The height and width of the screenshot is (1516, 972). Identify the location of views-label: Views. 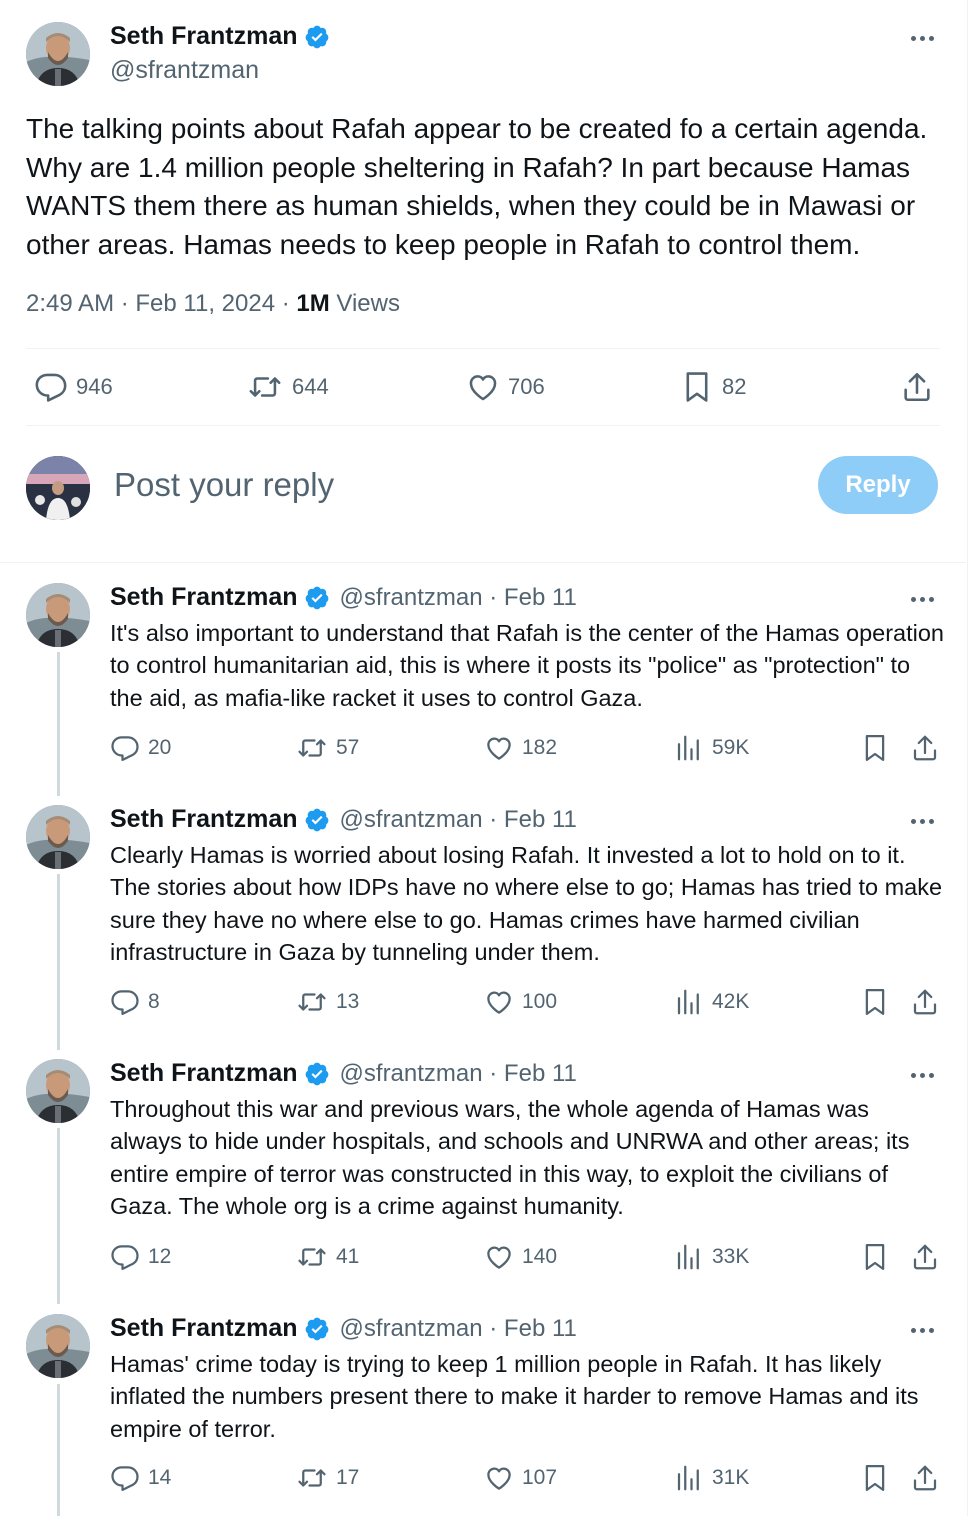
(364, 303).